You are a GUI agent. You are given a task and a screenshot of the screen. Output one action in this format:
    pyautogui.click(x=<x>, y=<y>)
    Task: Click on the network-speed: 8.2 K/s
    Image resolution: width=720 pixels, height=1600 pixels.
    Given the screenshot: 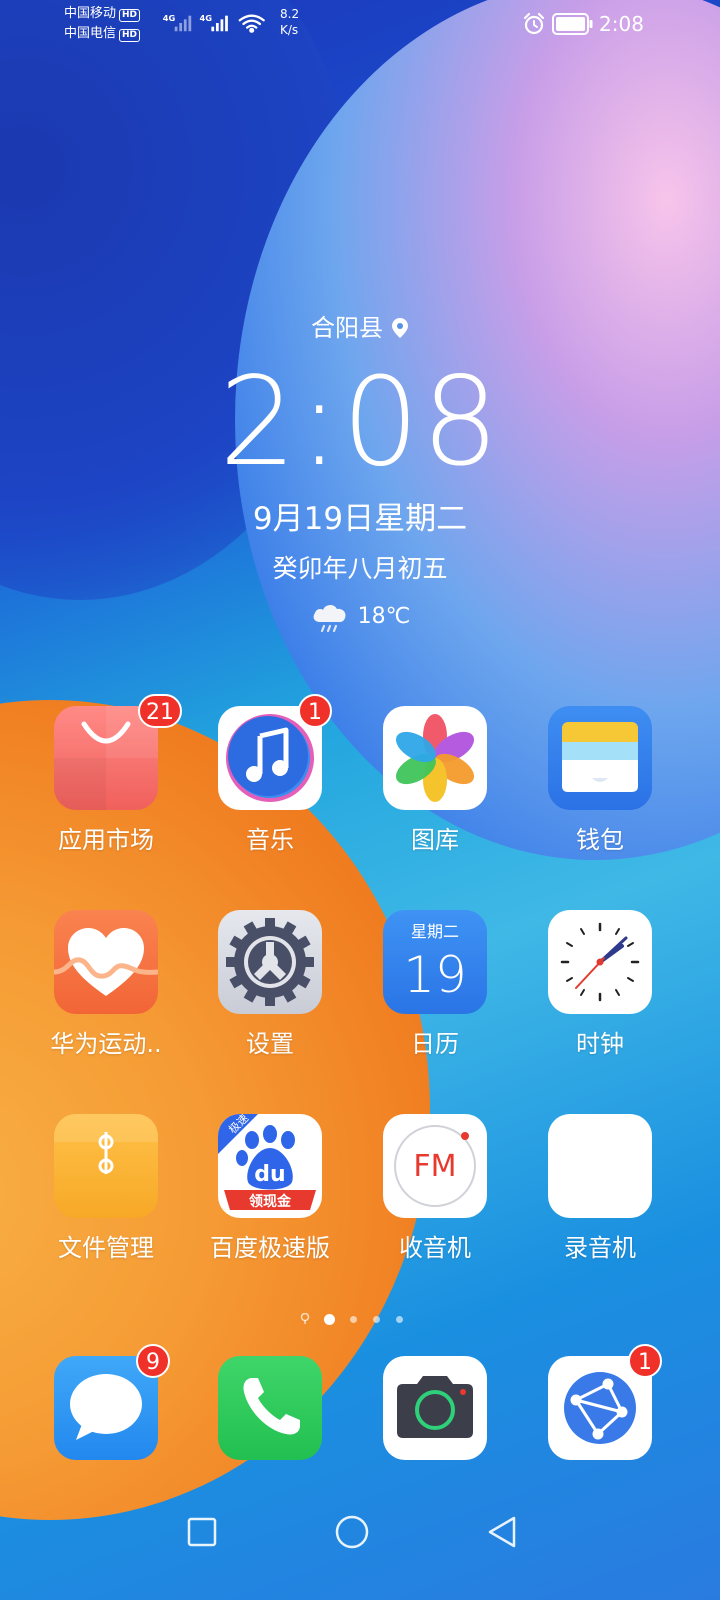 What is the action you would take?
    pyautogui.click(x=289, y=22)
    